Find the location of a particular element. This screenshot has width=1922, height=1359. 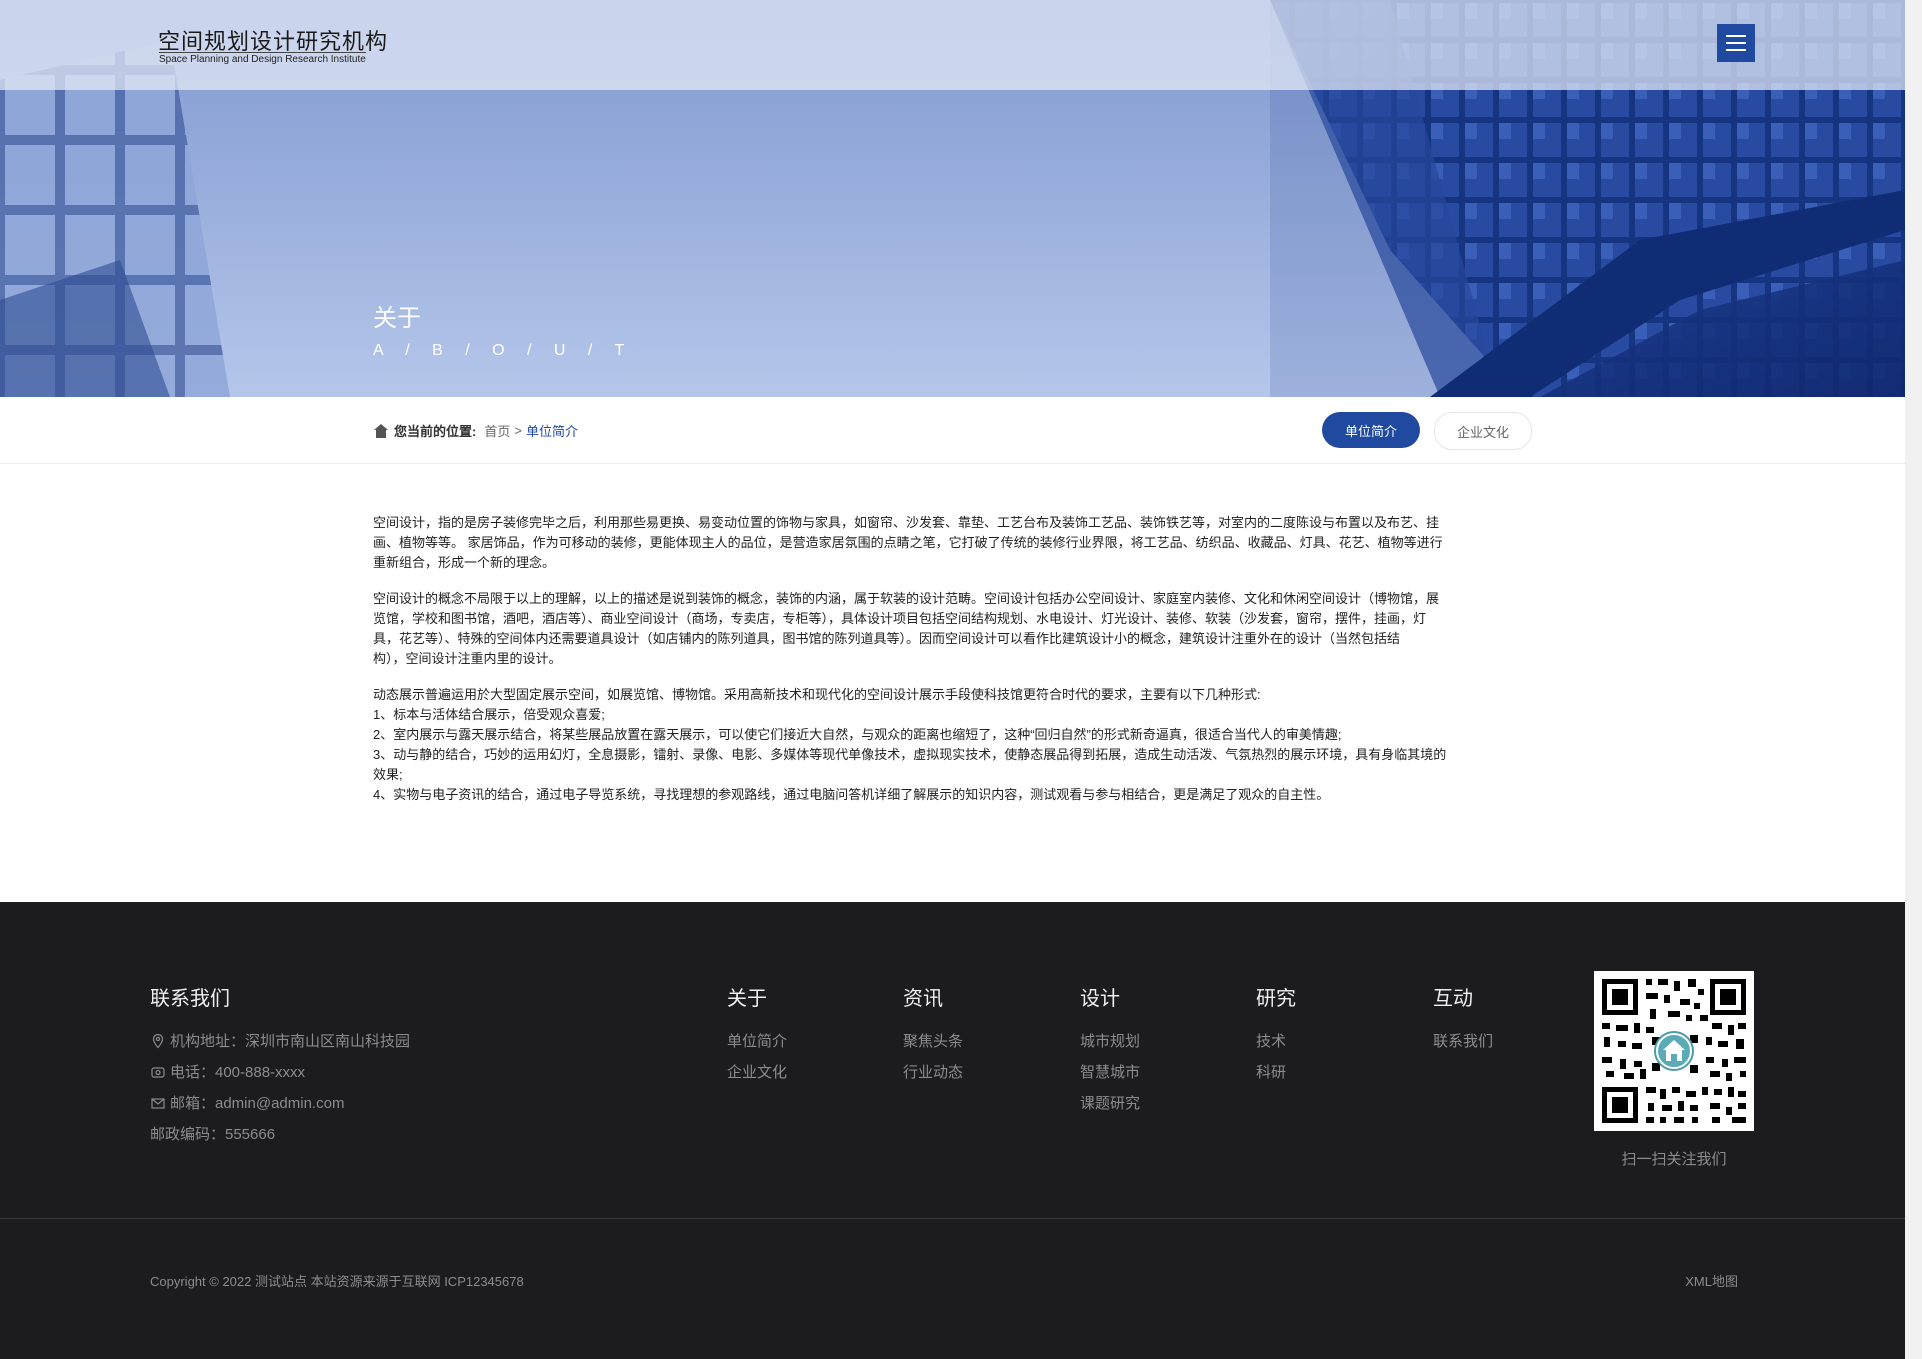

footer-contact-title: 联系我们 is located at coordinates (190, 999).